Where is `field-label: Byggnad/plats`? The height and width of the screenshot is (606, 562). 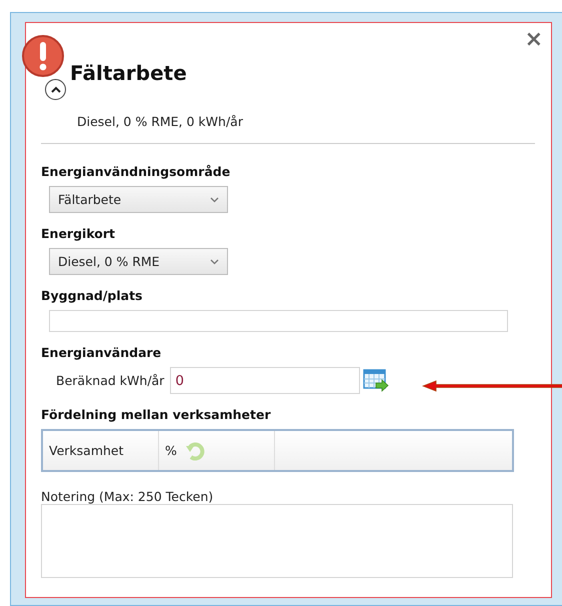 field-label: Byggnad/plats is located at coordinates (92, 295).